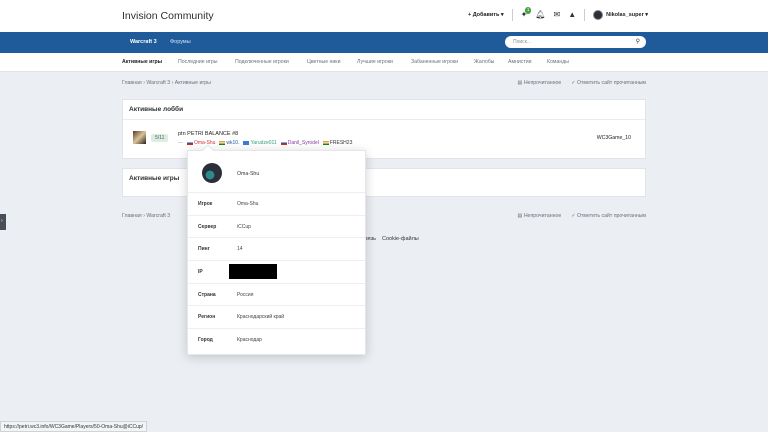 The width and height of the screenshot is (768, 432). I want to click on player-link: Yarudze011, so click(260, 143).